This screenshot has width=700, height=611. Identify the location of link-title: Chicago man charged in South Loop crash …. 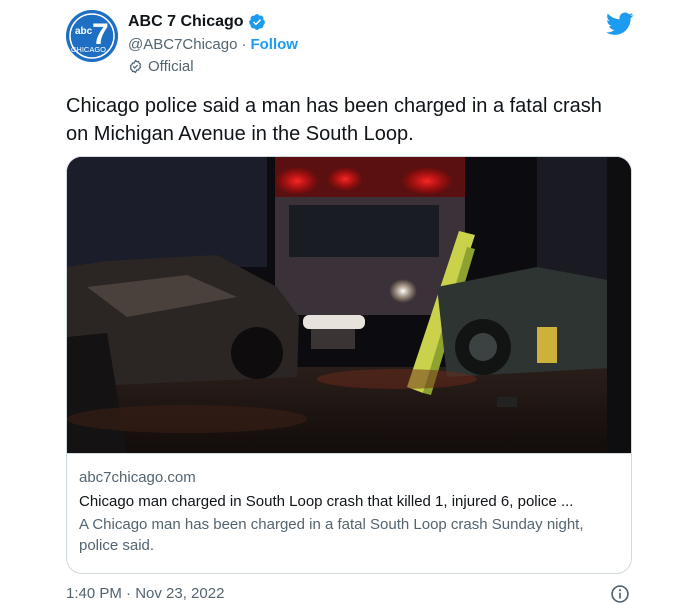
(350, 502).